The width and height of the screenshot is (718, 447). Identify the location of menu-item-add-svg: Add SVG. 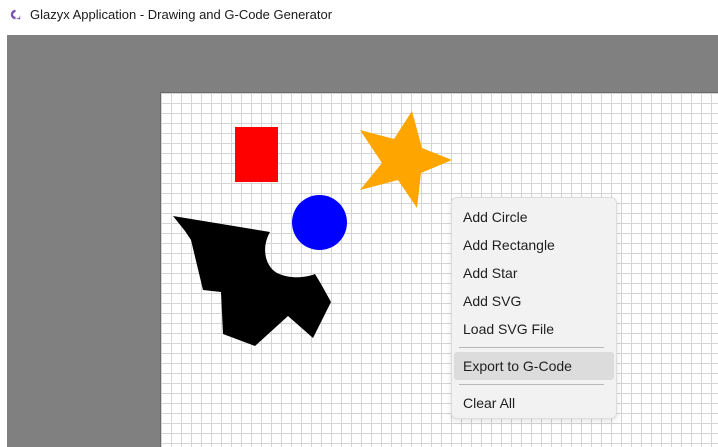
(534, 301).